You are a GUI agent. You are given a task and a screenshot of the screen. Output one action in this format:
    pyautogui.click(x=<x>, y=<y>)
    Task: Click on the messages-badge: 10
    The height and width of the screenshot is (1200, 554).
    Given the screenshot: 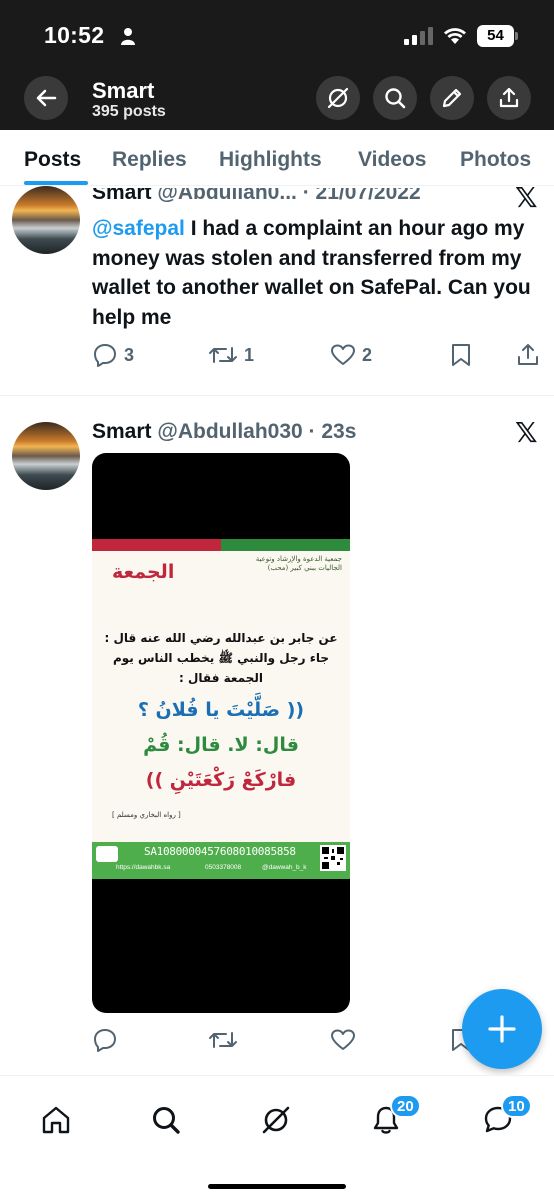 What is the action you would take?
    pyautogui.click(x=516, y=1106)
    